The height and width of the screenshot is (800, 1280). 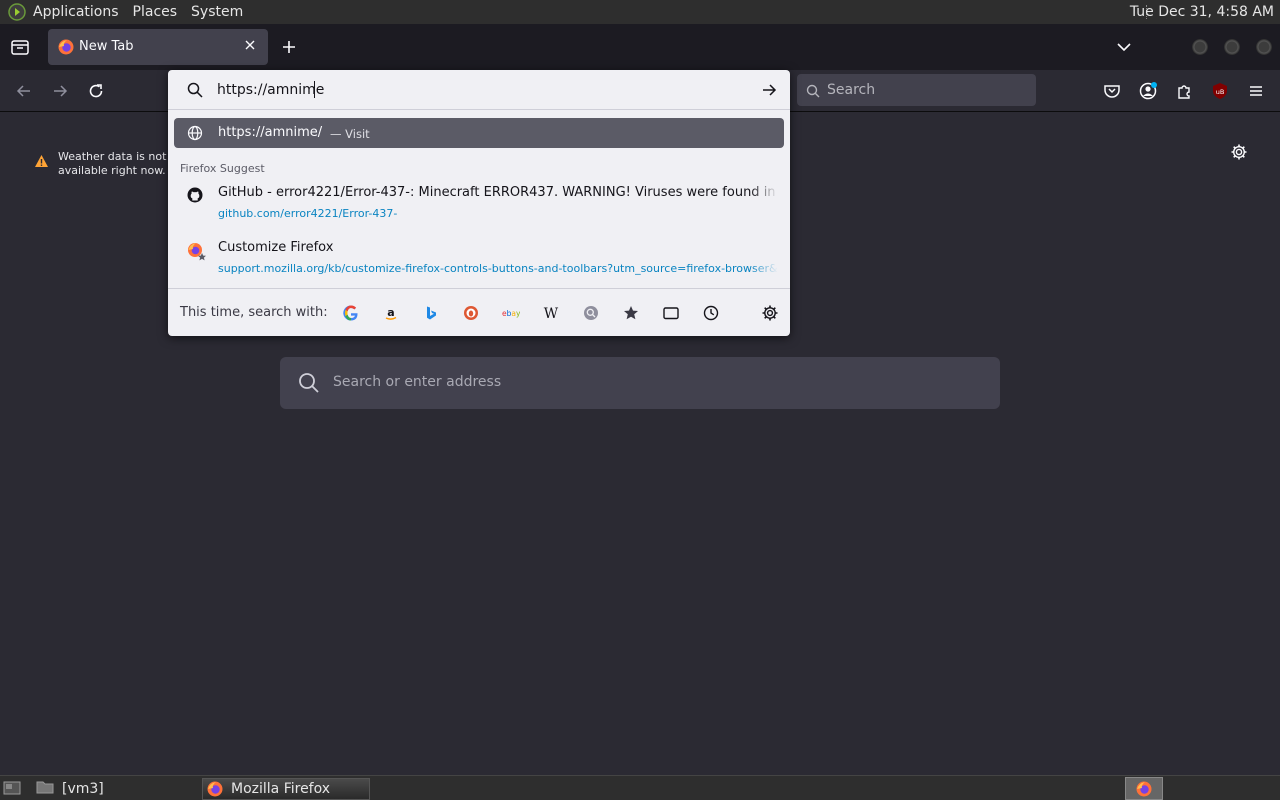 I want to click on go-arrow-icon, so click(x=769, y=90).